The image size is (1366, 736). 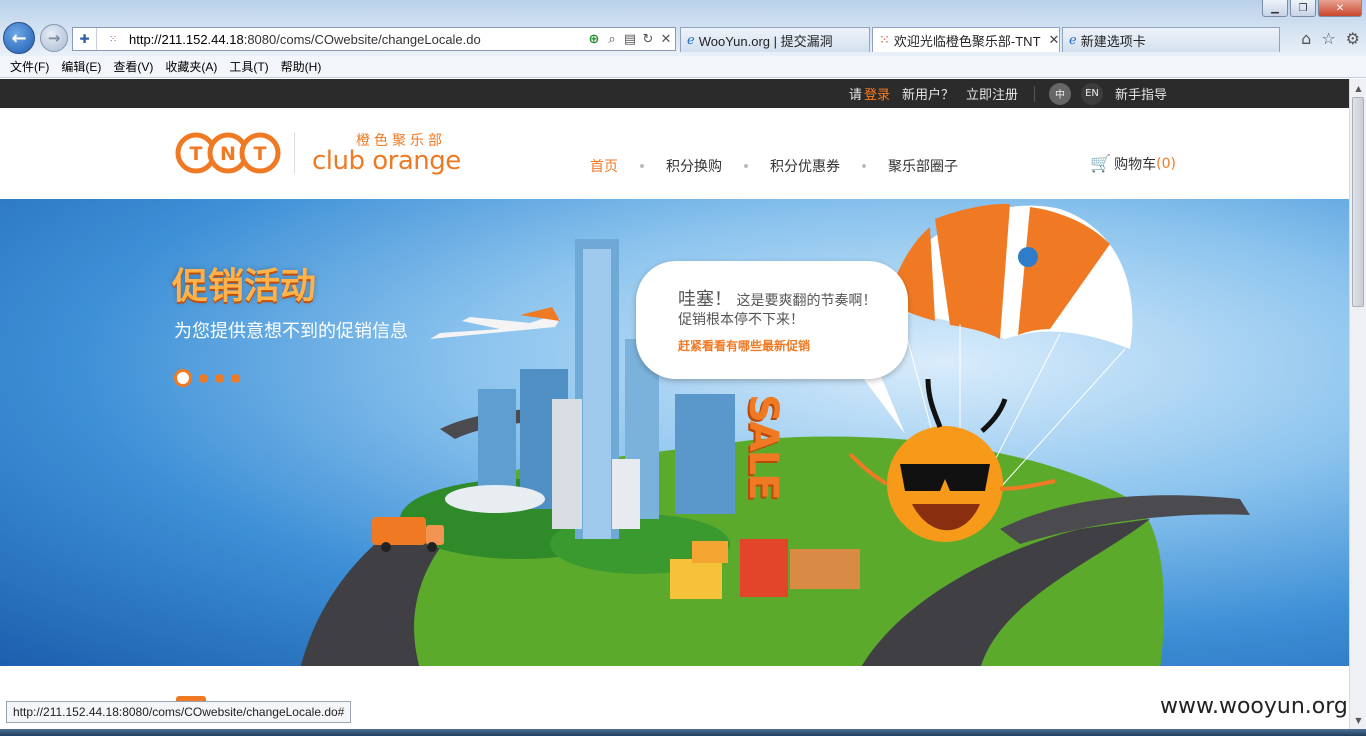 I want to click on login-prefix: 请, so click(x=855, y=95).